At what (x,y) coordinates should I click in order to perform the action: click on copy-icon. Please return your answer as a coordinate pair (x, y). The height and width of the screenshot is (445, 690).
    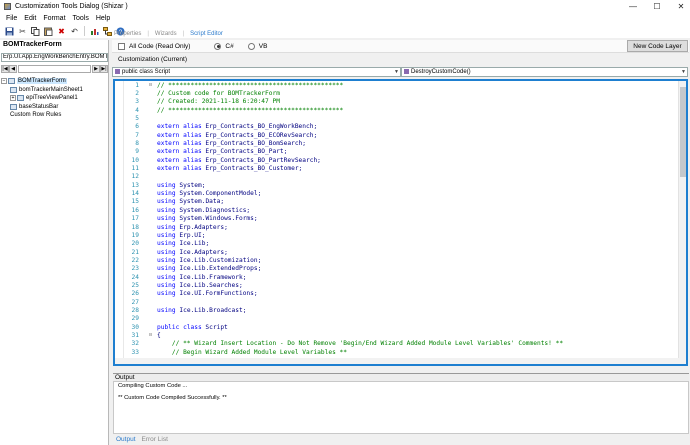
    Looking at the image, I should click on (35, 31).